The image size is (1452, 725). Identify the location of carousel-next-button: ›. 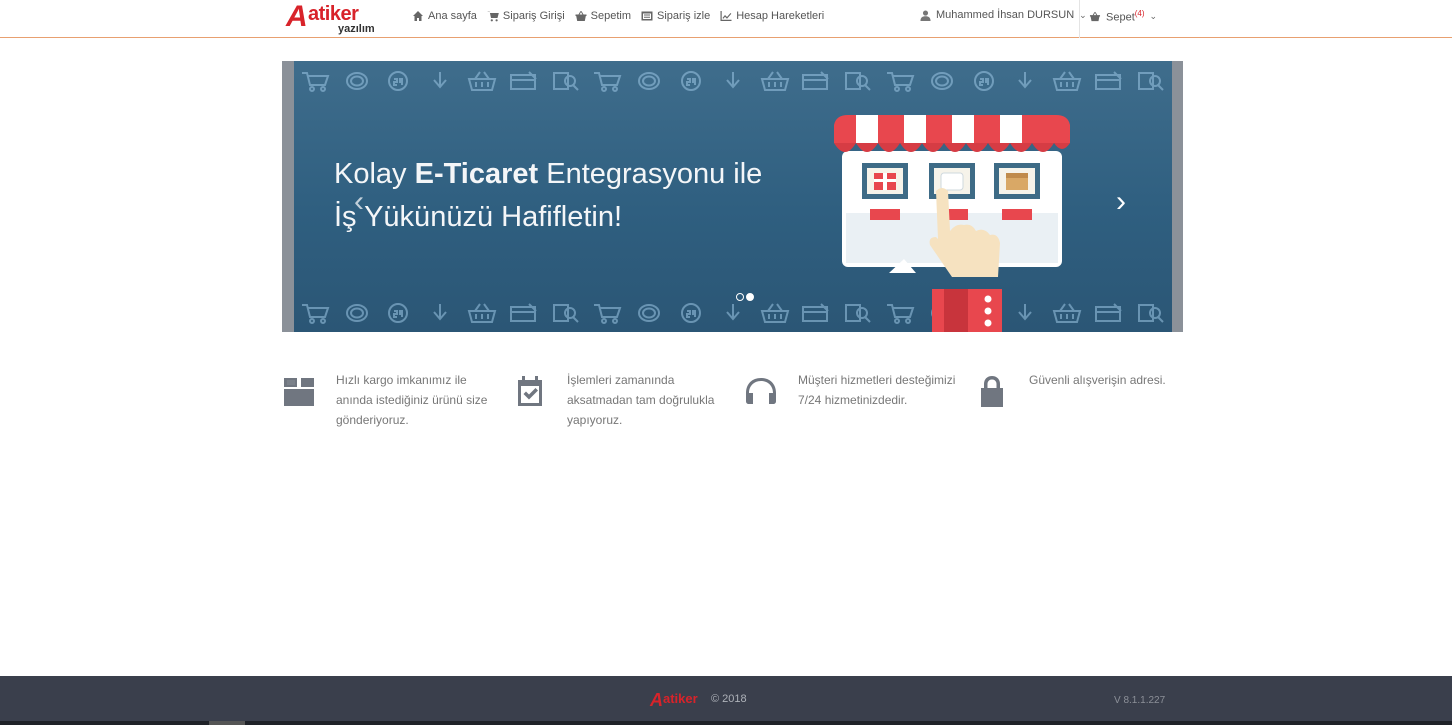
(1121, 202).